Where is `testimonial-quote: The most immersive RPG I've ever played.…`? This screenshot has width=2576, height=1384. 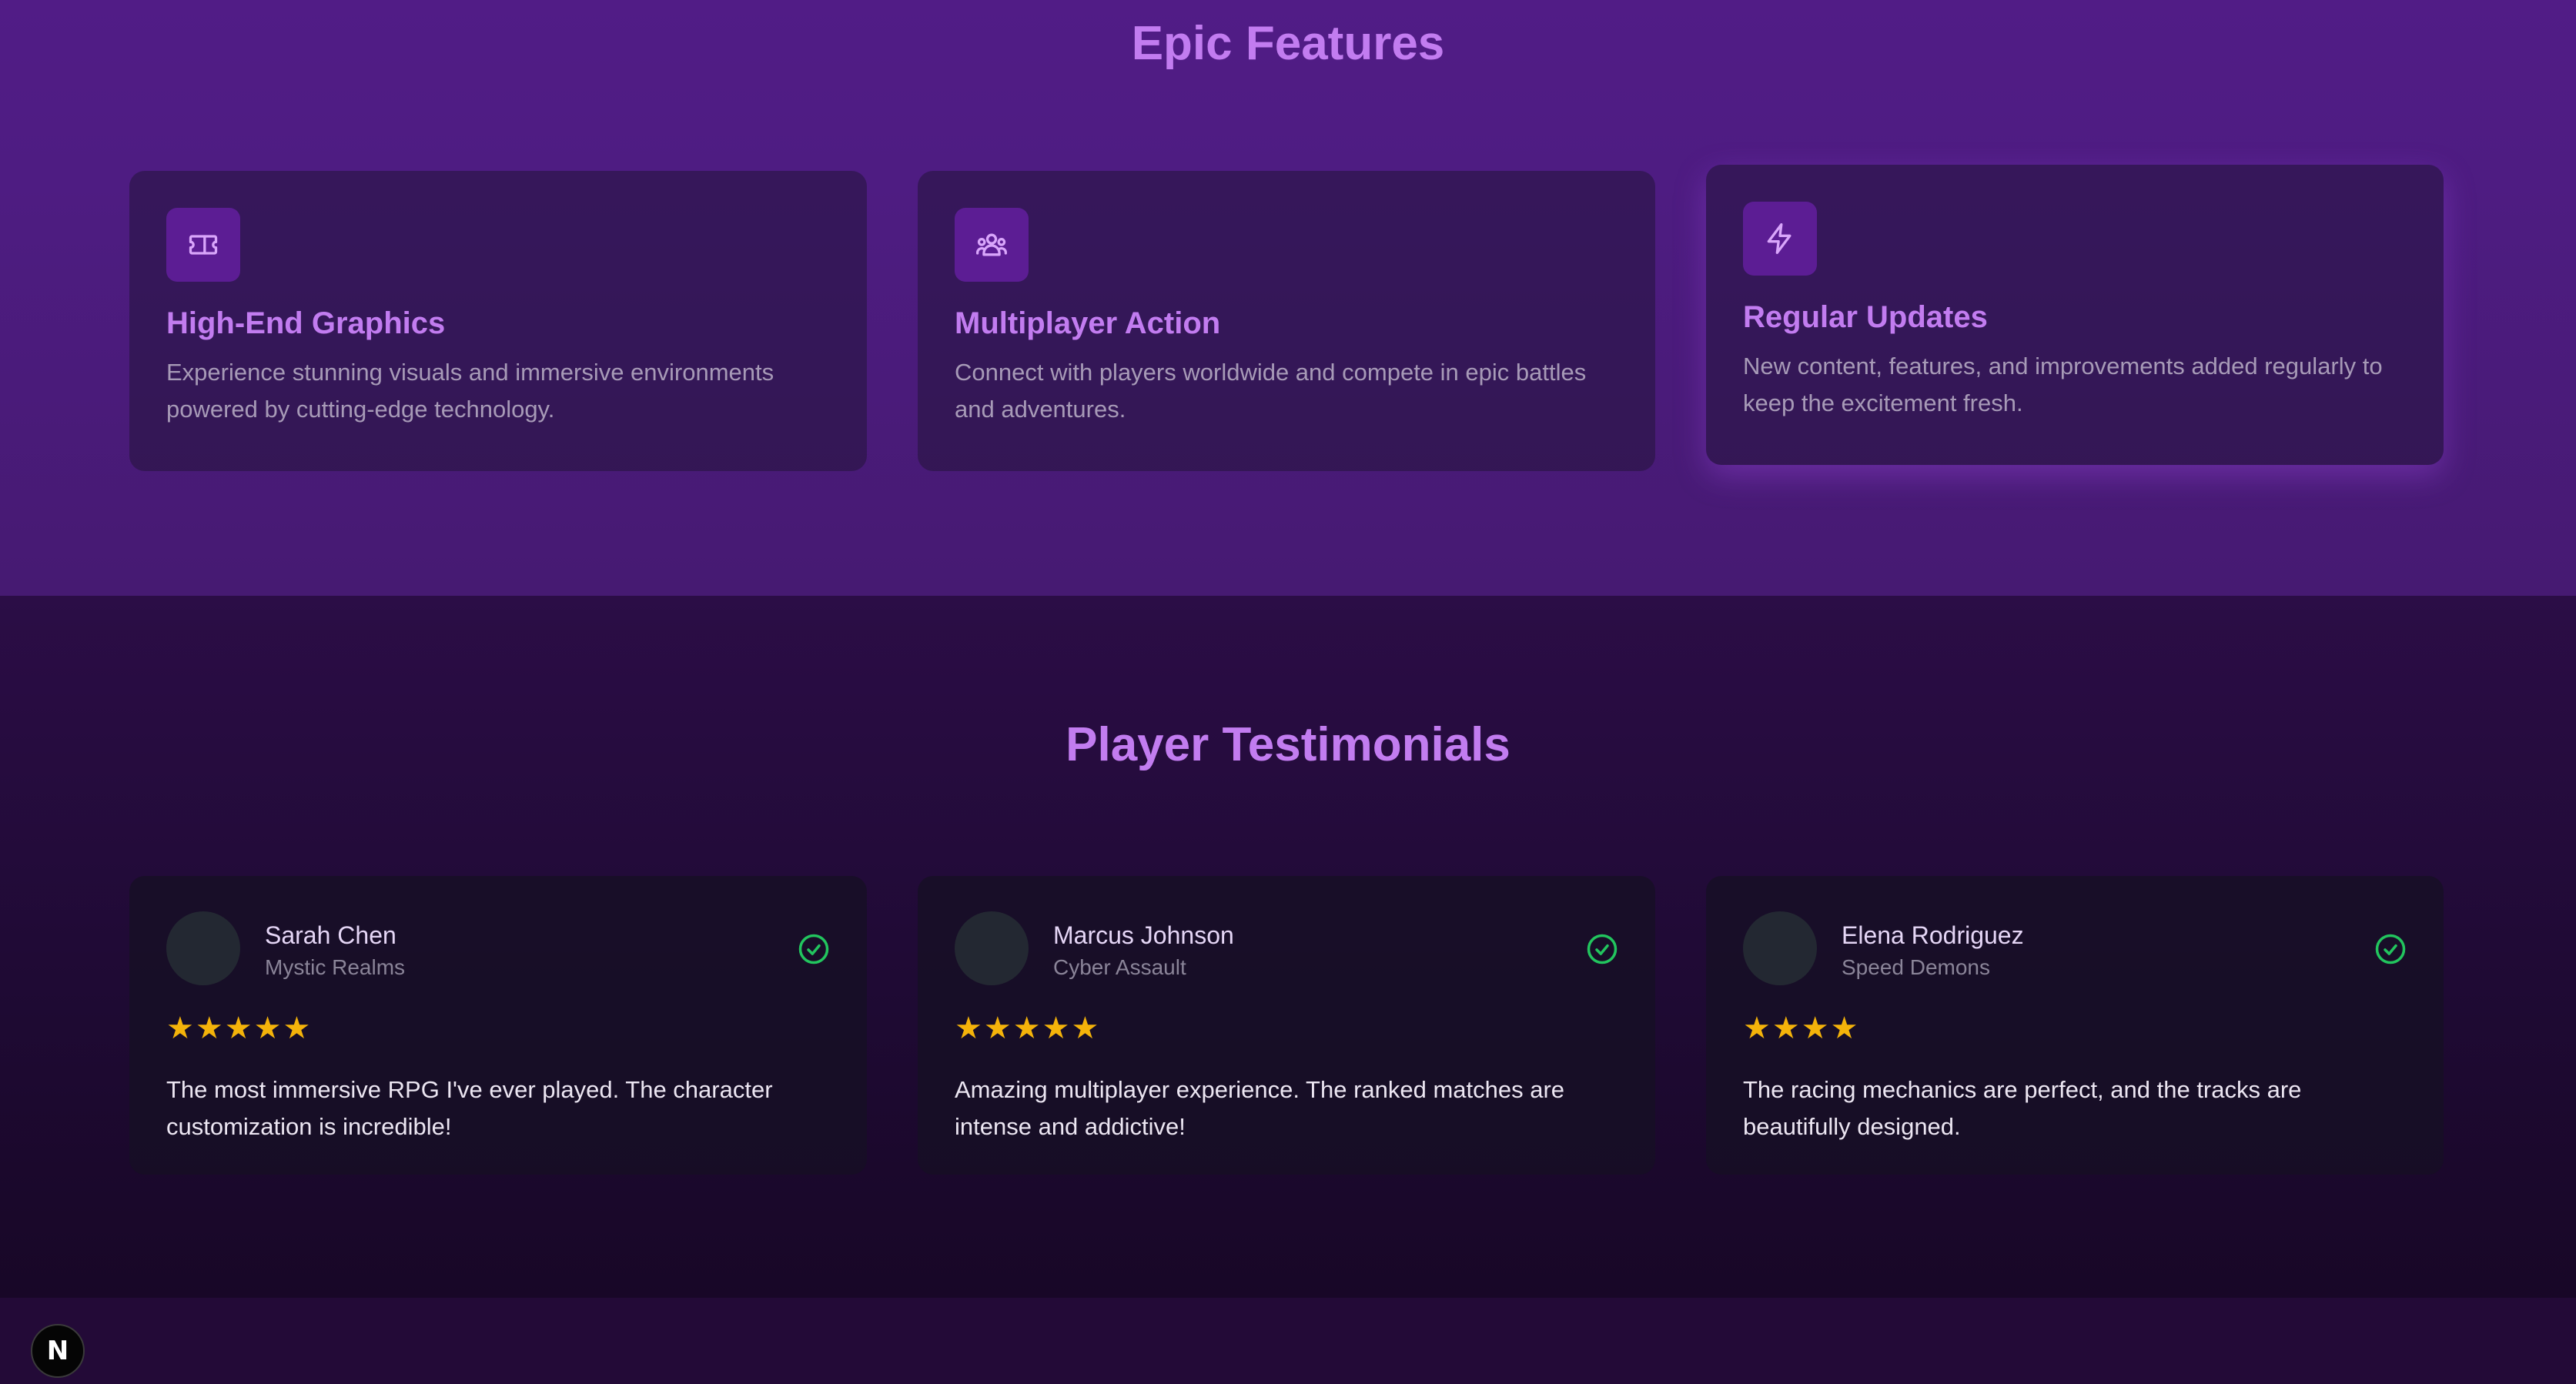 testimonial-quote: The most immersive RPG I've ever played.… is located at coordinates (469, 1108).